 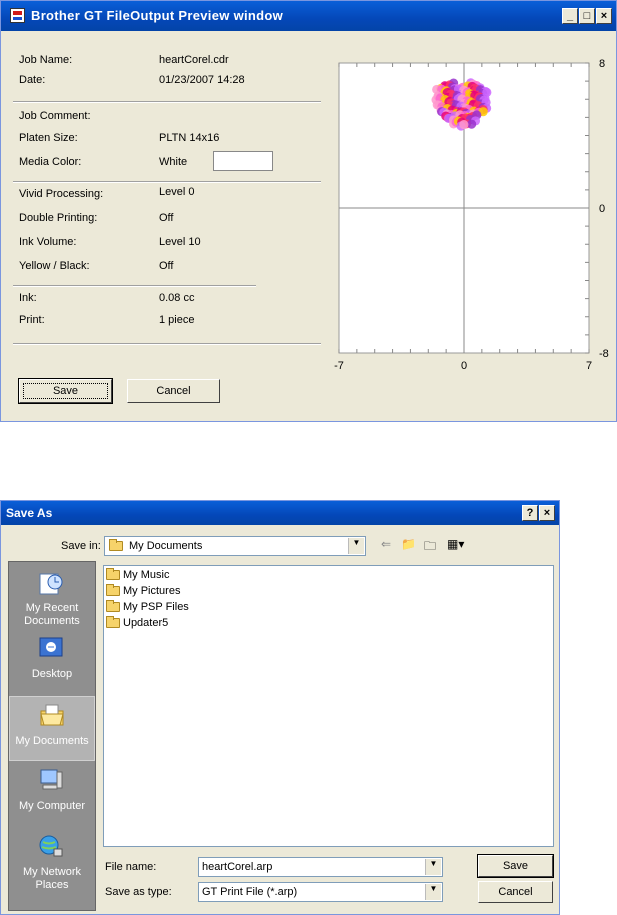 I want to click on file-name: Updater5, so click(x=146, y=623).